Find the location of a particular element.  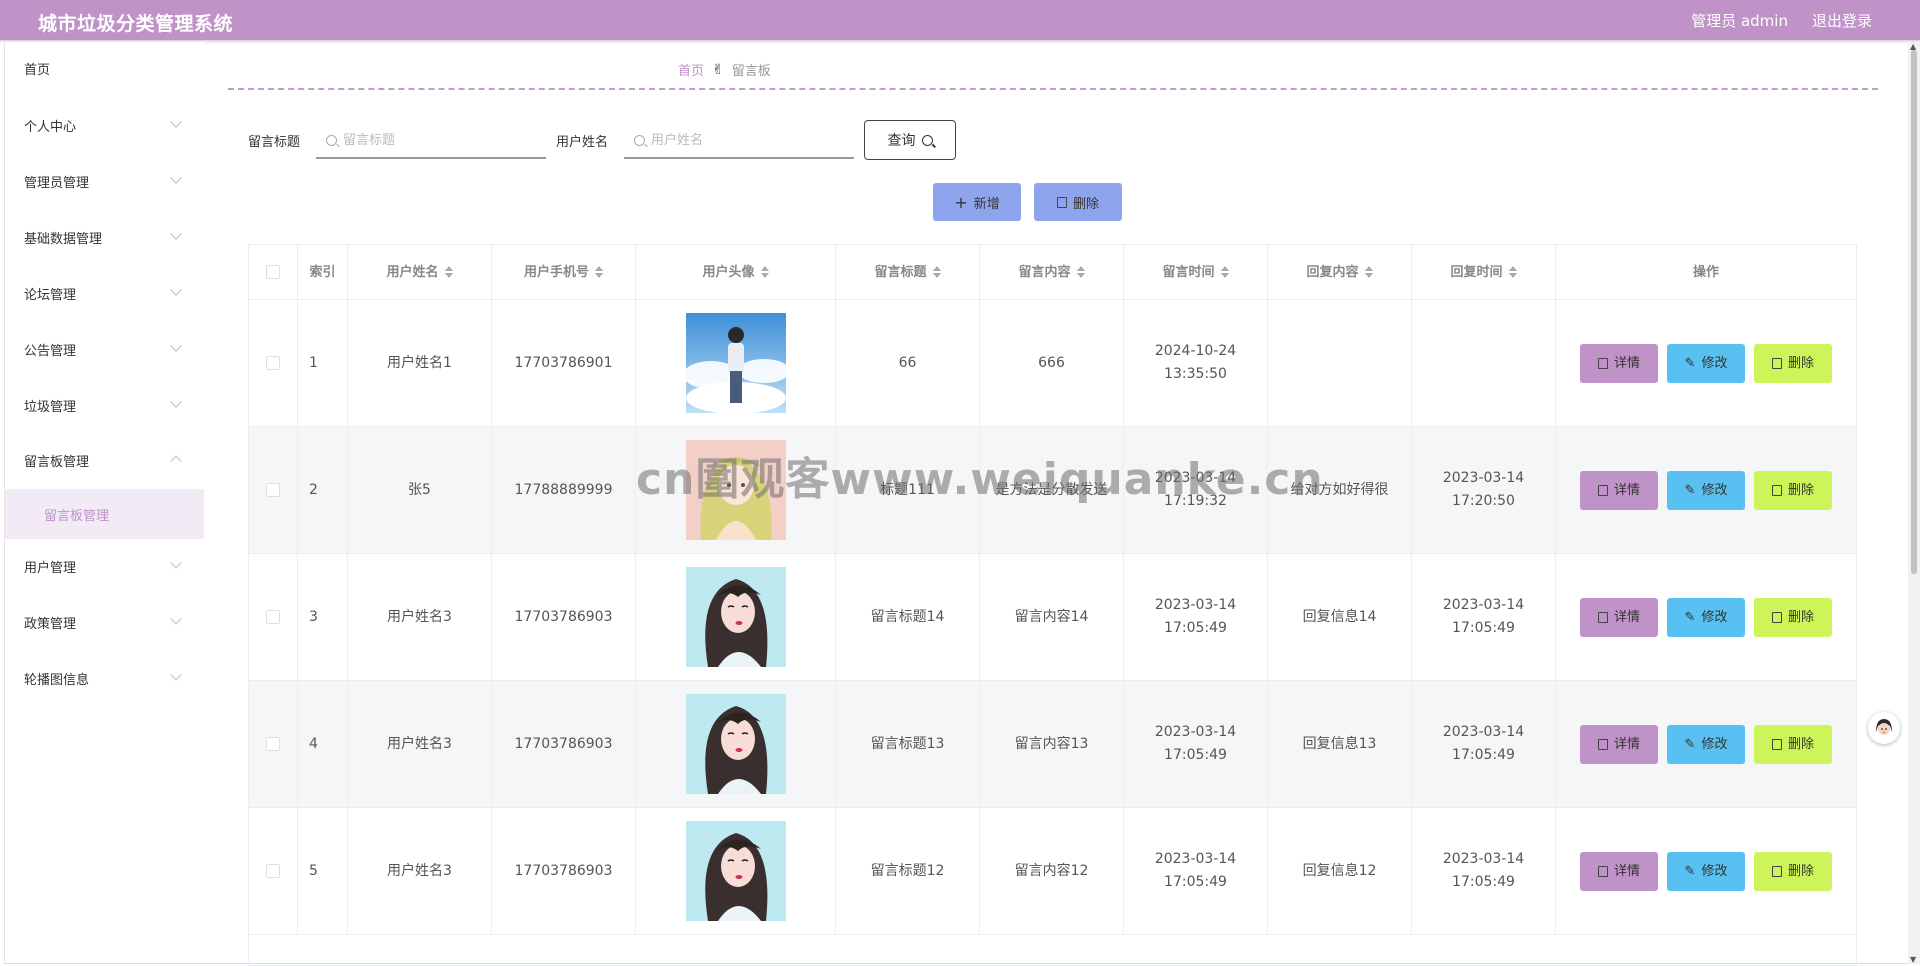

sidebar-subitem-message-board: 留言板管理 is located at coordinates (104, 514).